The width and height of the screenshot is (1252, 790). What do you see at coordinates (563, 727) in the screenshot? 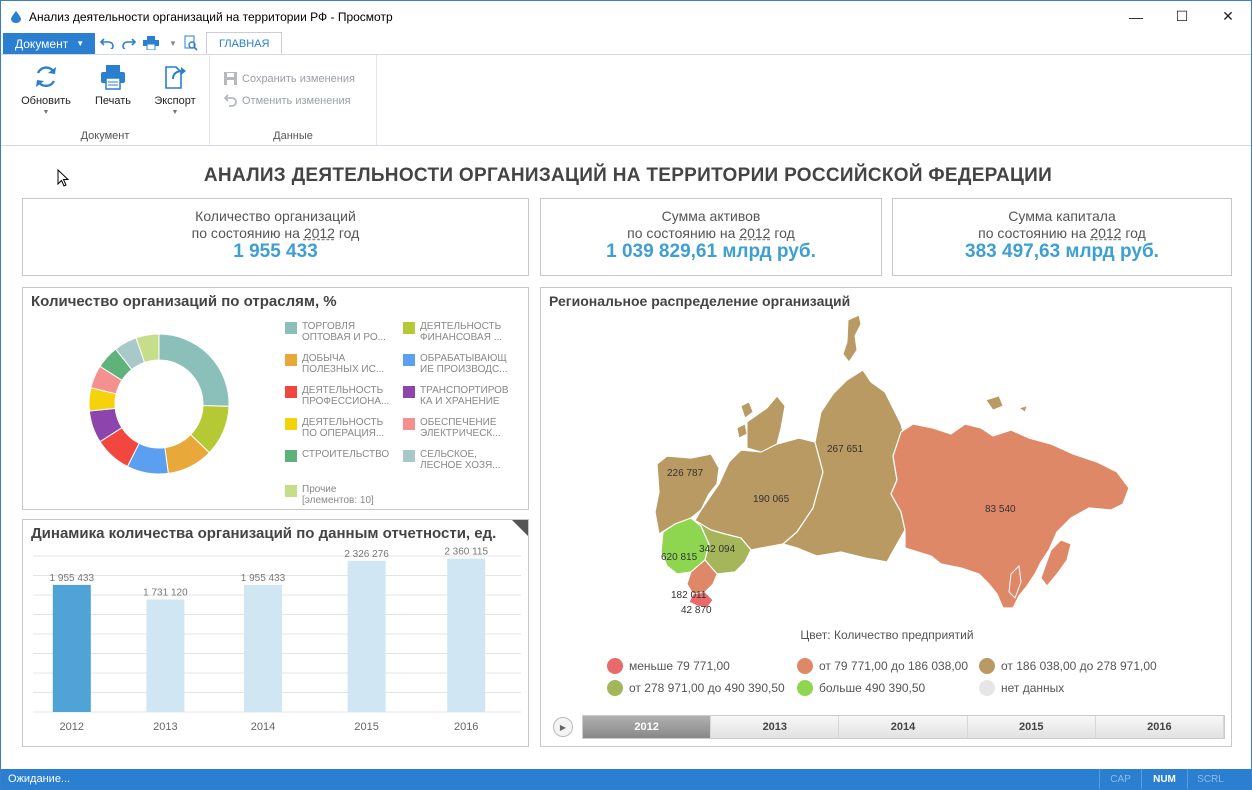
I see `play-icon: ▶` at bounding box center [563, 727].